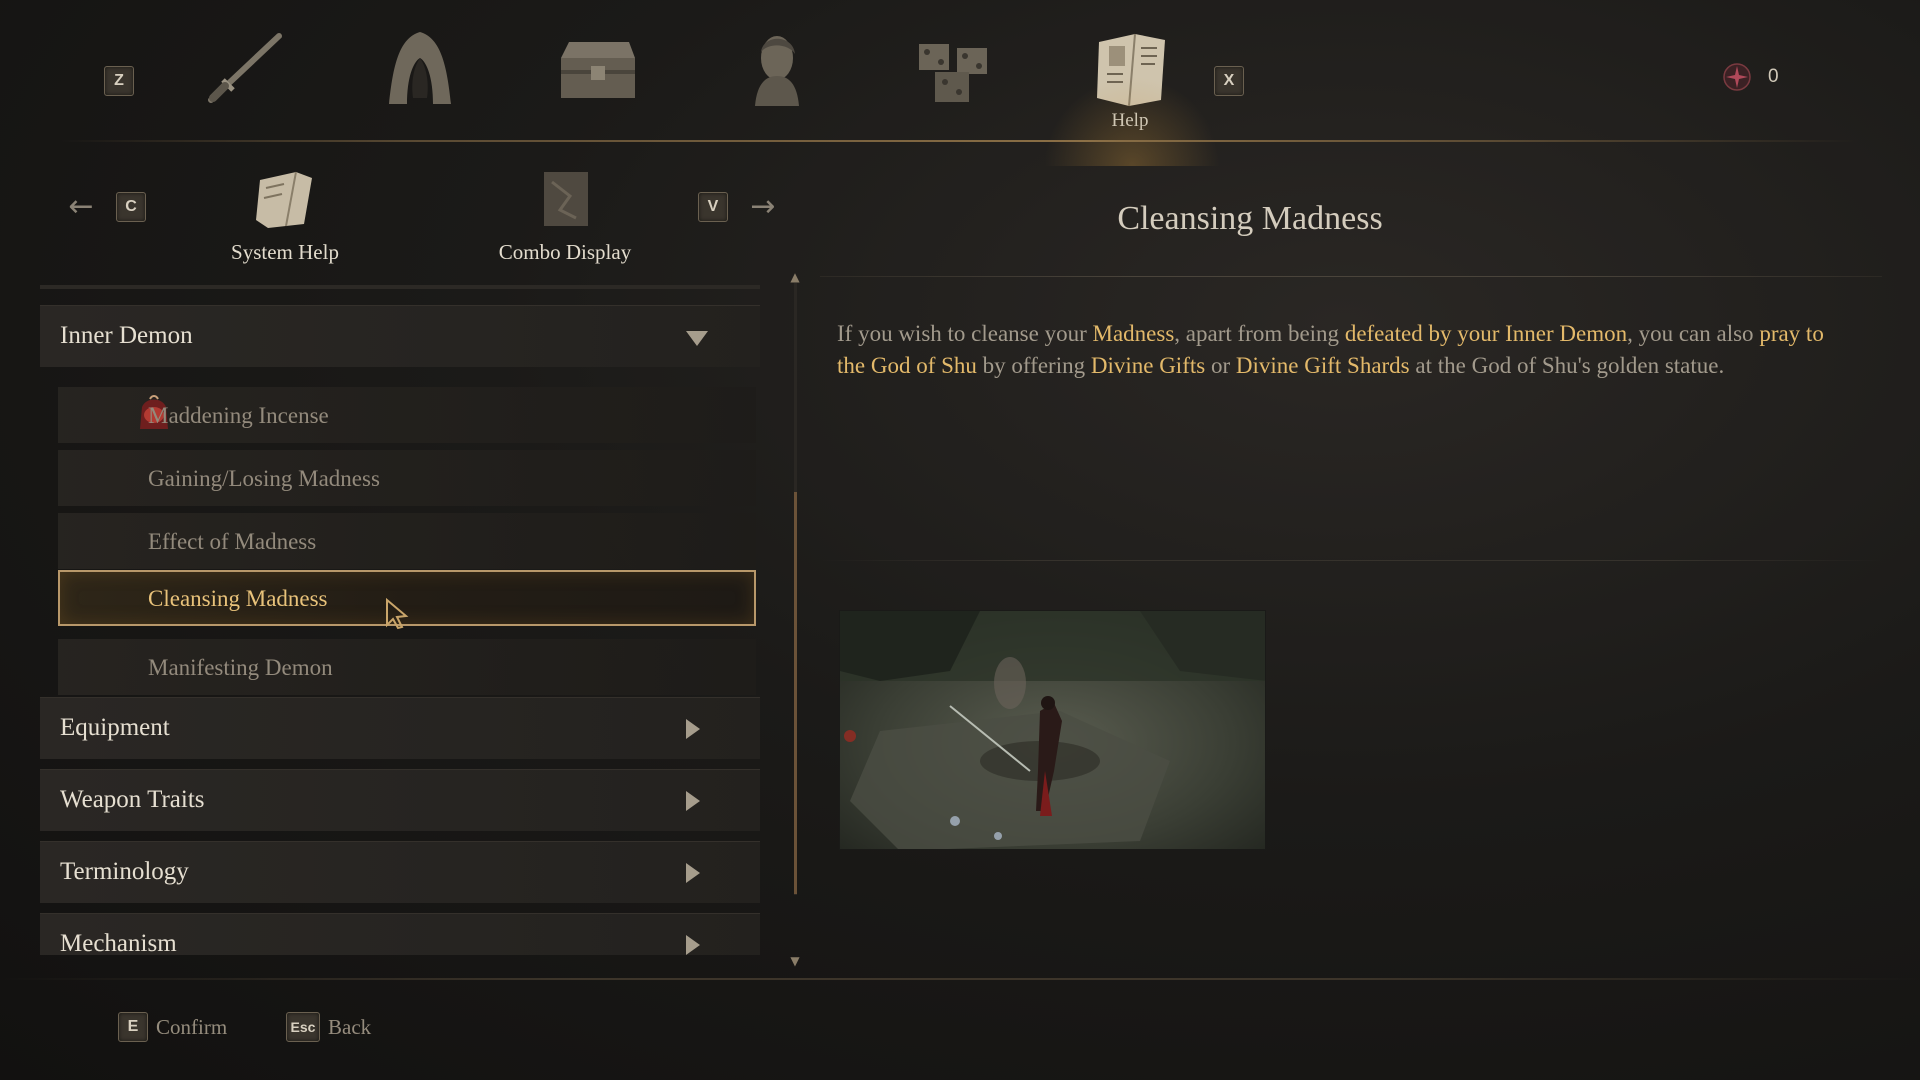 The width and height of the screenshot is (1920, 1080). I want to click on inventory-tab, so click(598, 68).